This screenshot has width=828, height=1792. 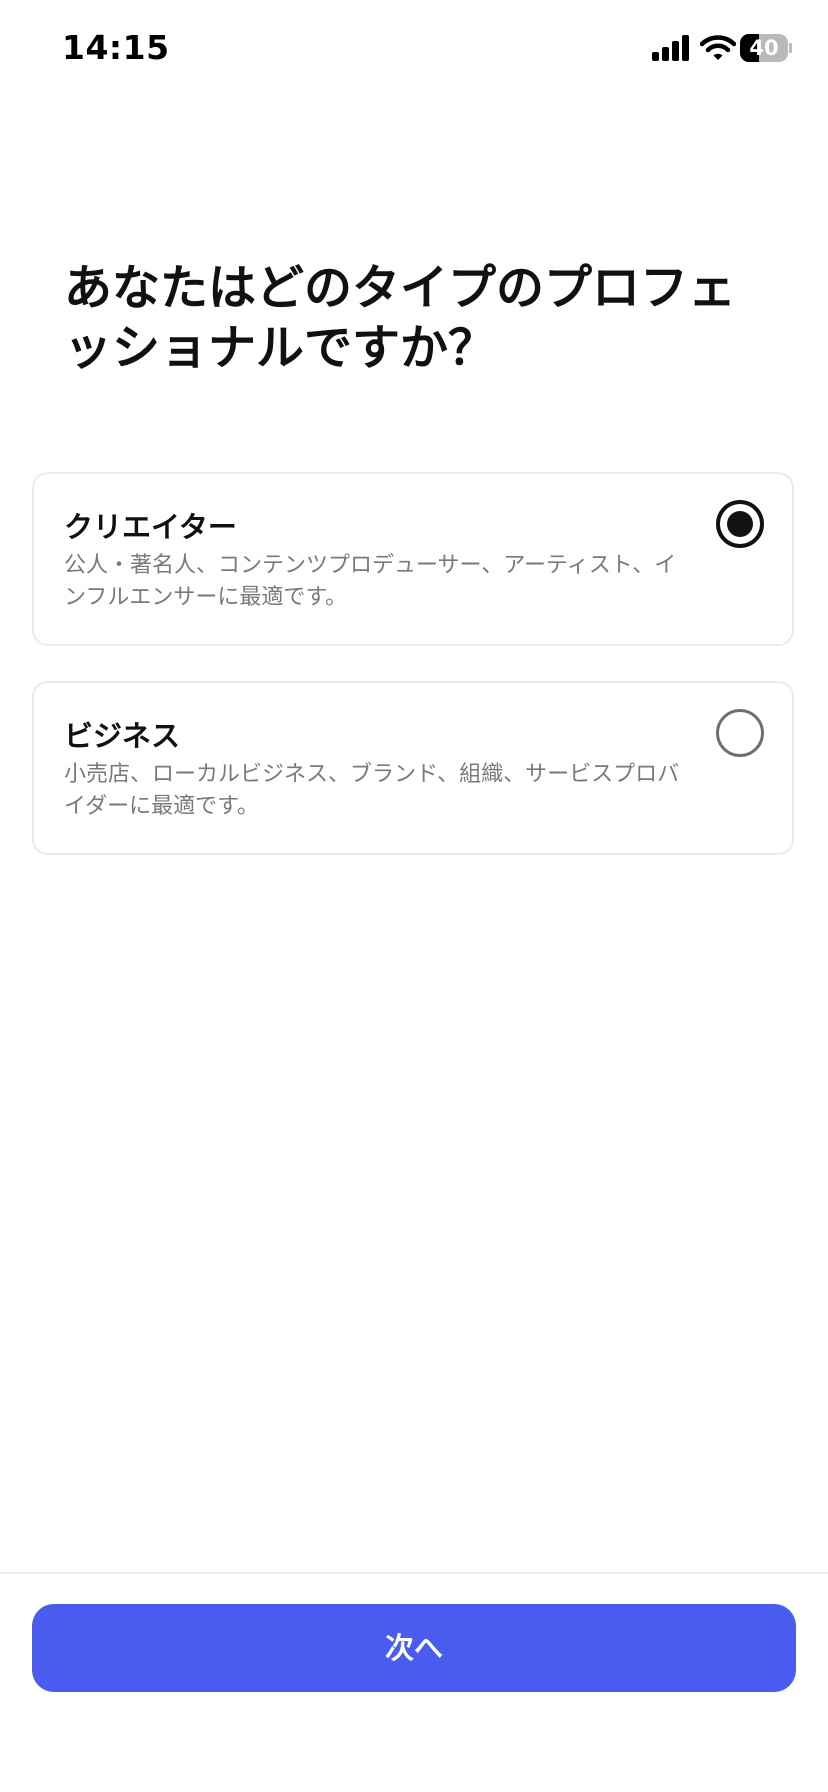 What do you see at coordinates (414, 50) in the screenshot?
I see `status-bar: 14:15 40` at bounding box center [414, 50].